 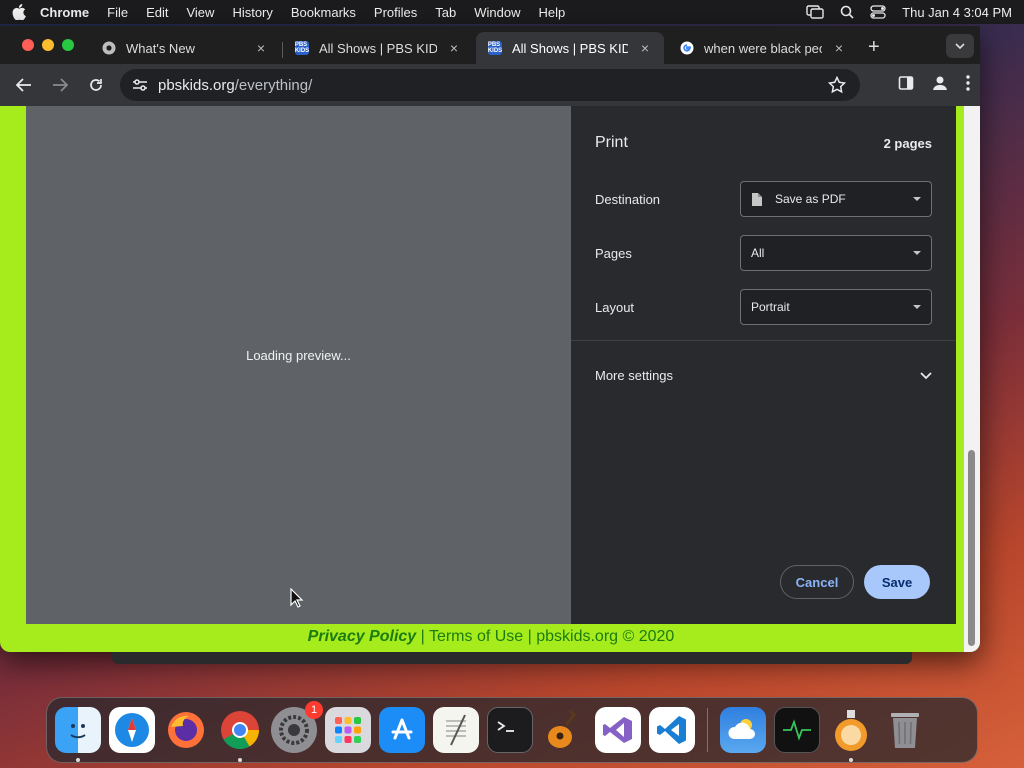 What do you see at coordinates (160, 48) in the screenshot?
I see `tab-title: What's New` at bounding box center [160, 48].